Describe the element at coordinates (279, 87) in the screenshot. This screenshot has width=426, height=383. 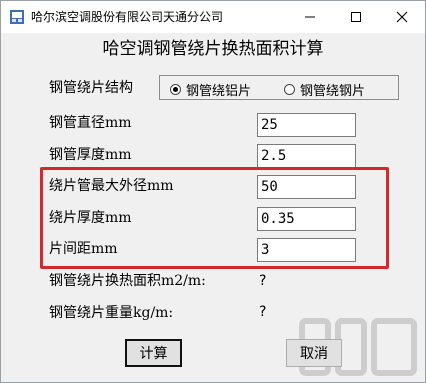
I see `structure-radio-group: 钢管绕铝片 钢管绕钢片` at that location.